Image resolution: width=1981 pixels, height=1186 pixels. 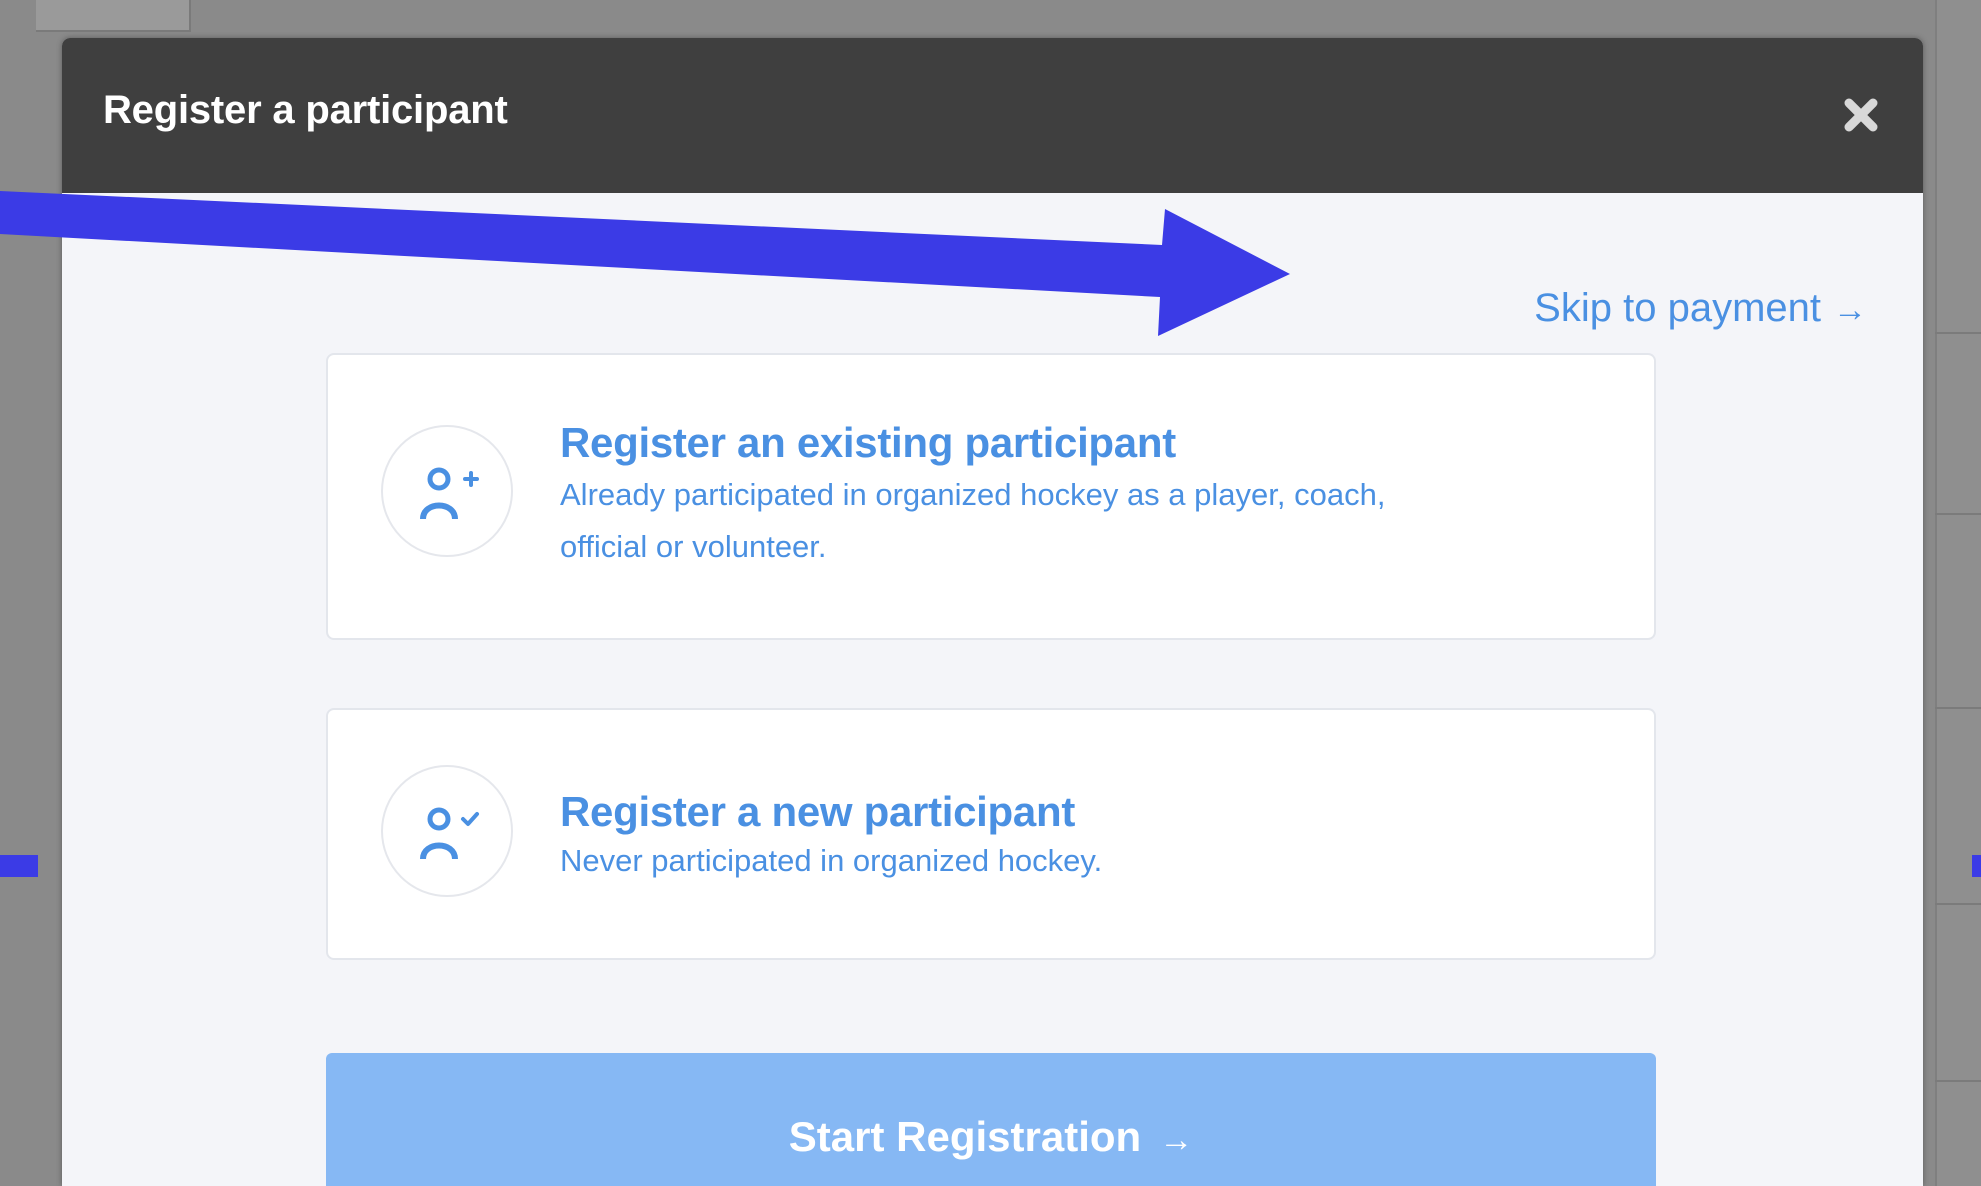 I want to click on start-registration-label: Start Registration →, so click(x=991, y=1137).